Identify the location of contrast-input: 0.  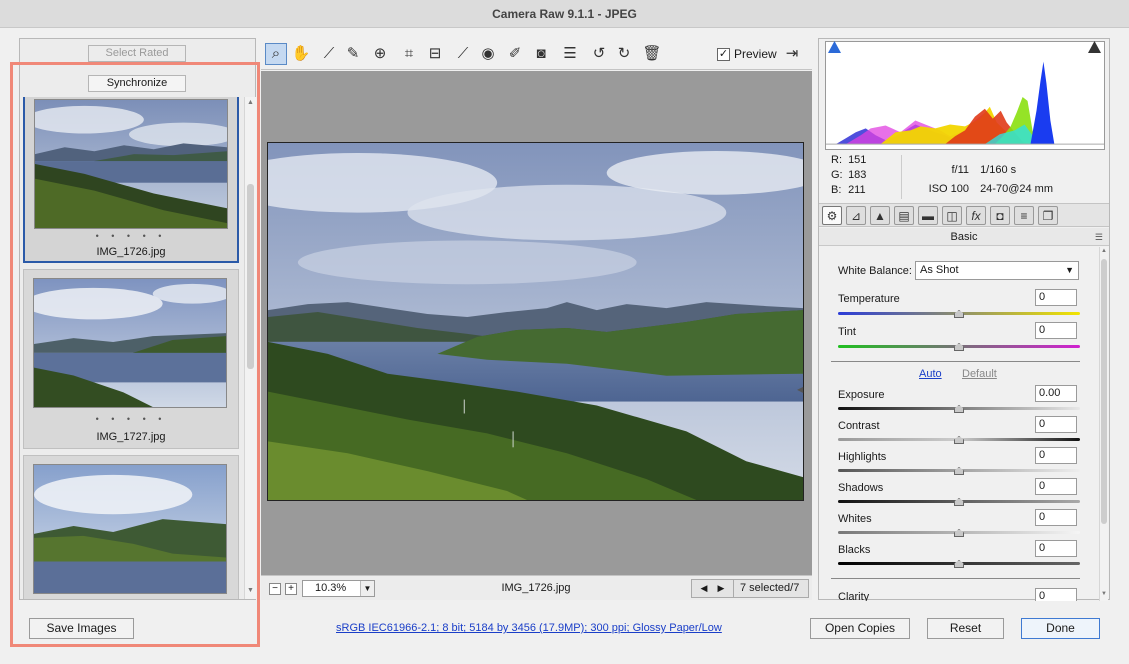
(1056, 424).